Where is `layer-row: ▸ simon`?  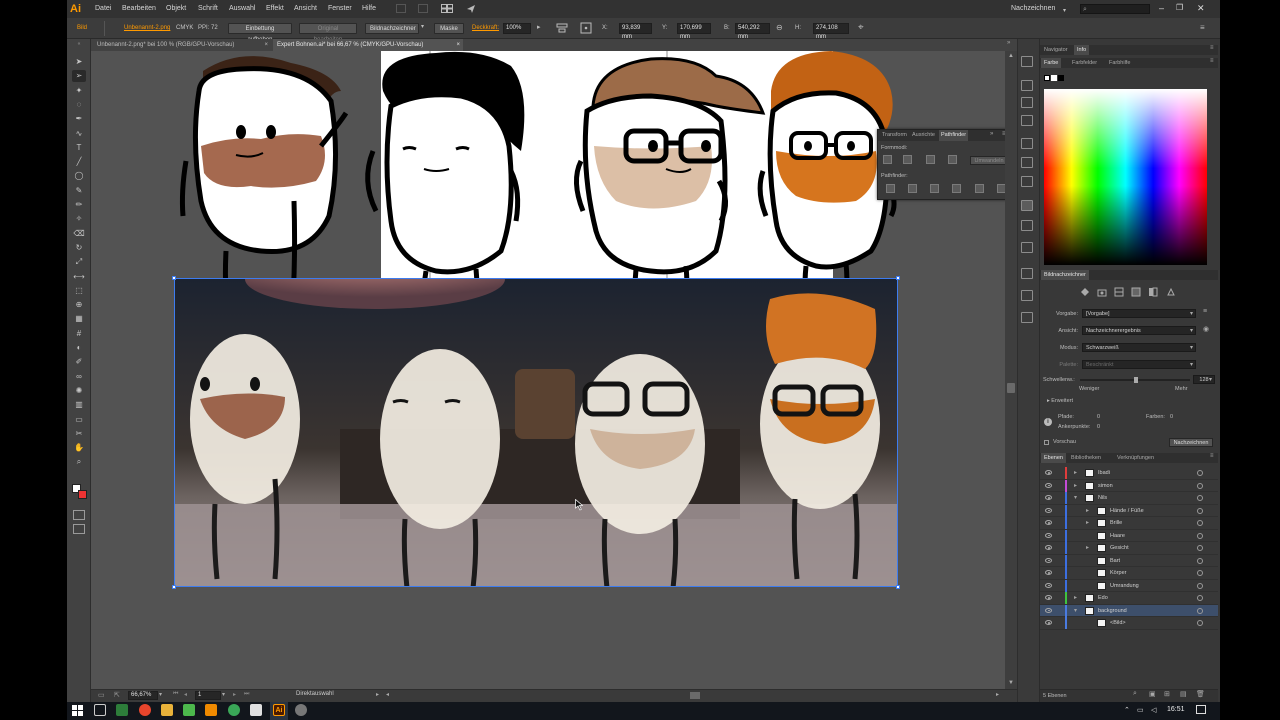
layer-row: ▸ simon is located at coordinates (1129, 485).